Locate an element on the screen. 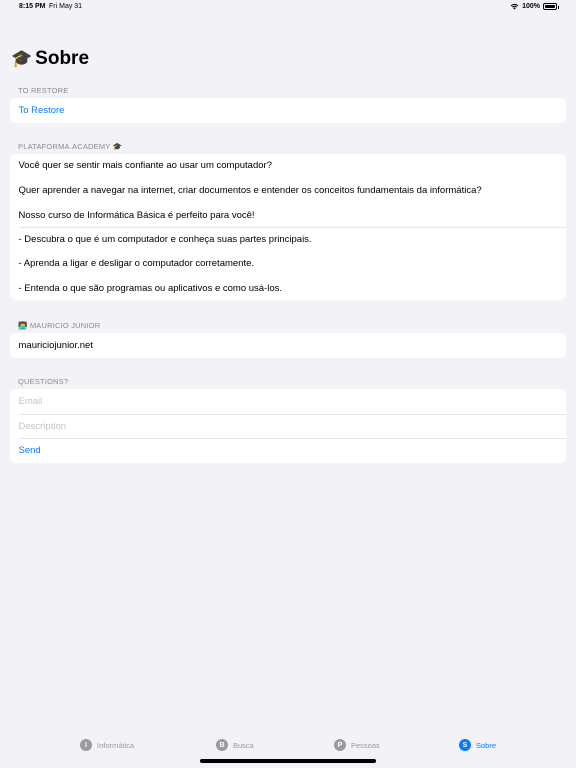 The width and height of the screenshot is (576, 768). email-field: Email is located at coordinates (288, 401).